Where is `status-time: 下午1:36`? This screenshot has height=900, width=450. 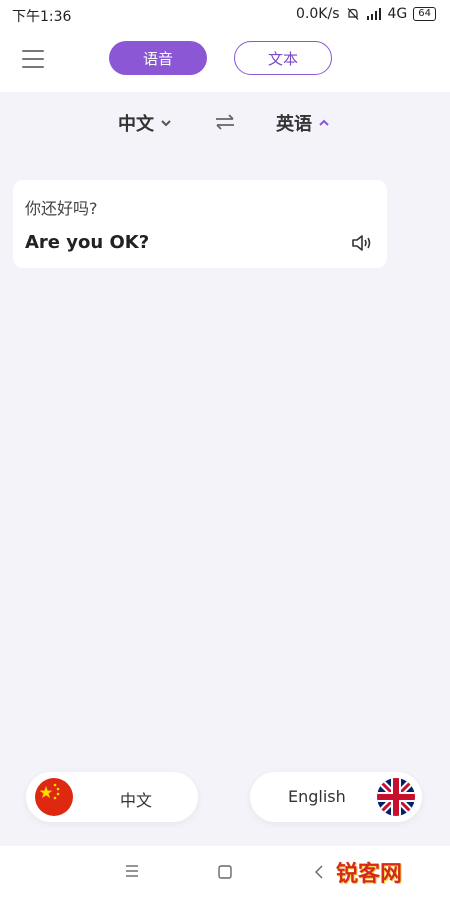
status-time: 下午1:36 is located at coordinates (42, 17).